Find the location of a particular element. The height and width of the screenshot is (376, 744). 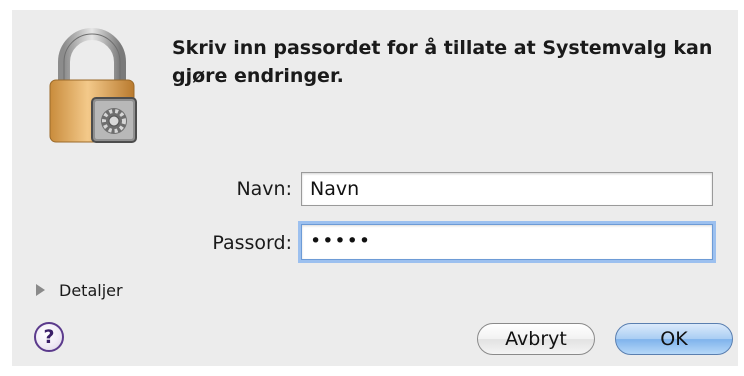

disclosure-triangle-icon is located at coordinates (40, 290).